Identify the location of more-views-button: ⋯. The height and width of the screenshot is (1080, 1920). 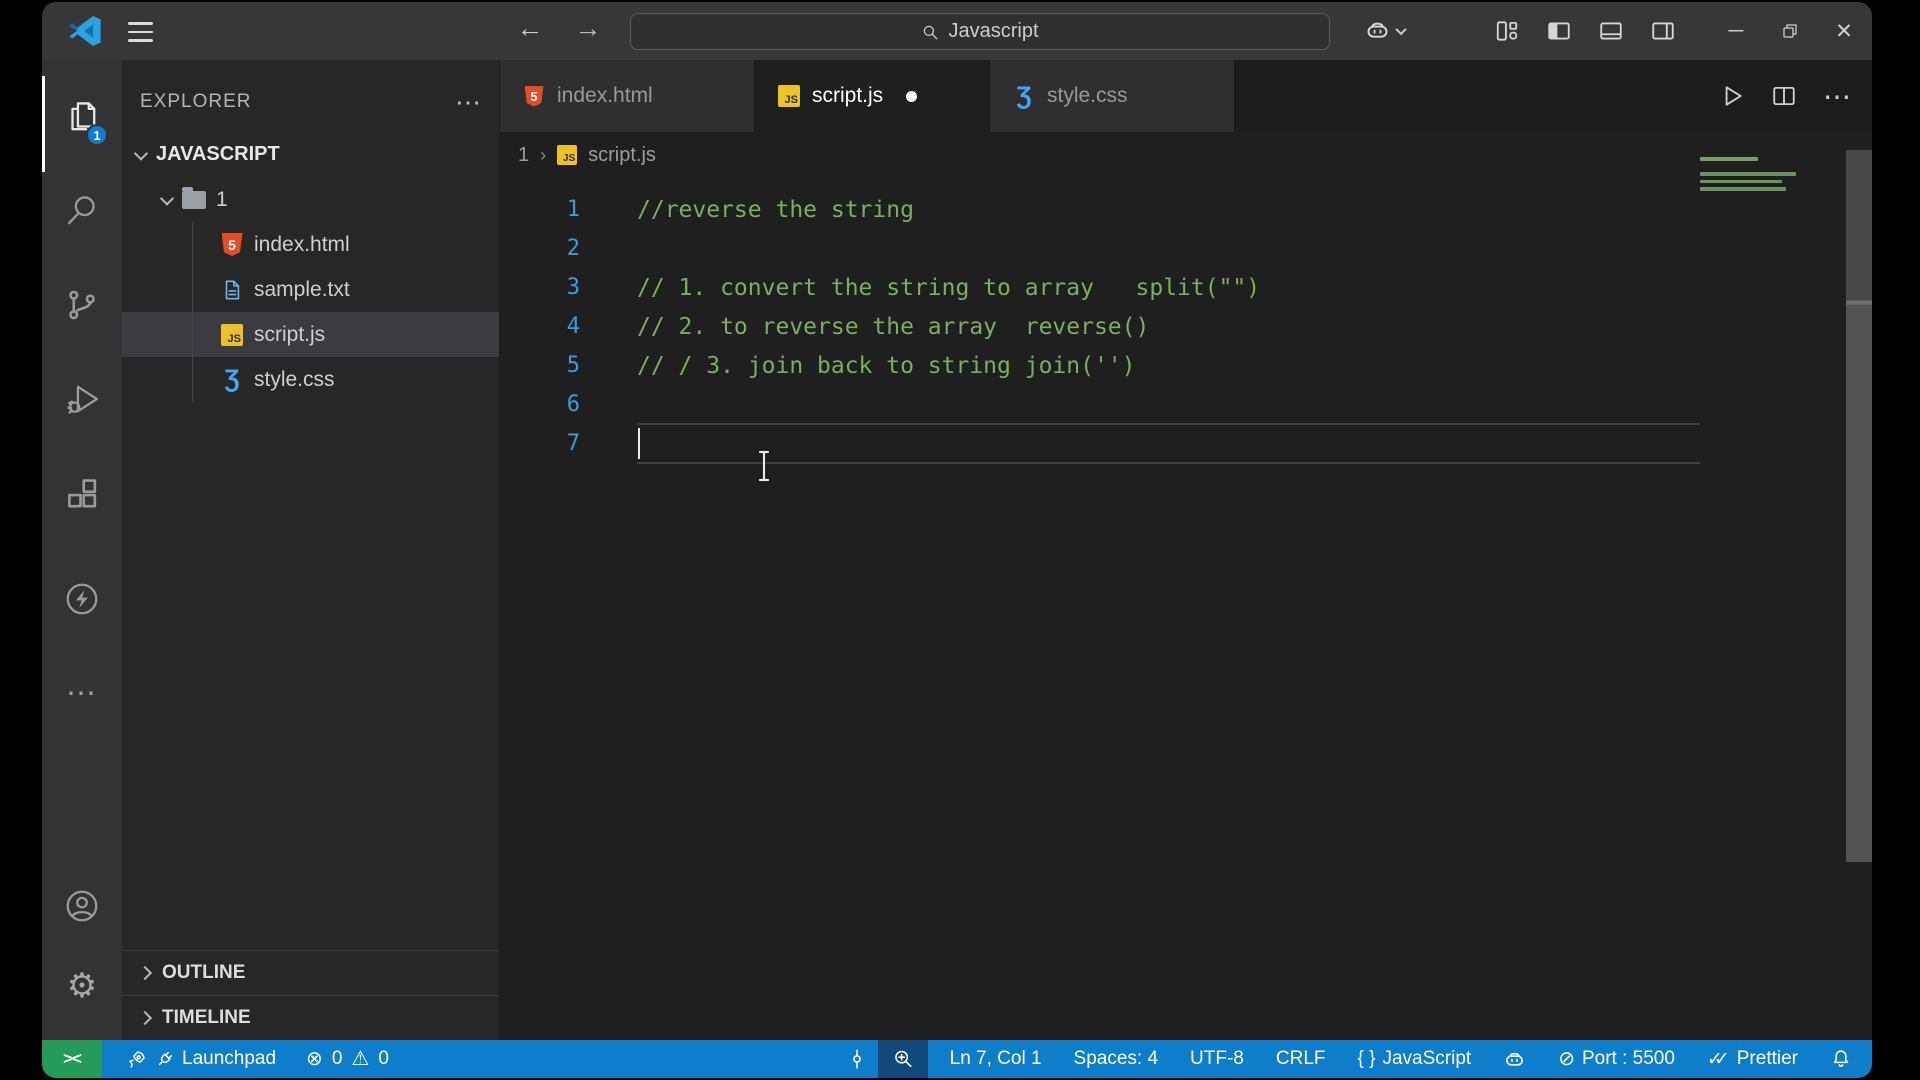
(82, 693).